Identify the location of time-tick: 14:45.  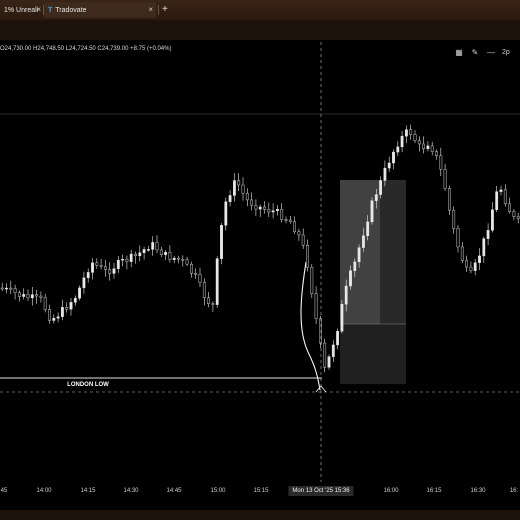
(174, 491).